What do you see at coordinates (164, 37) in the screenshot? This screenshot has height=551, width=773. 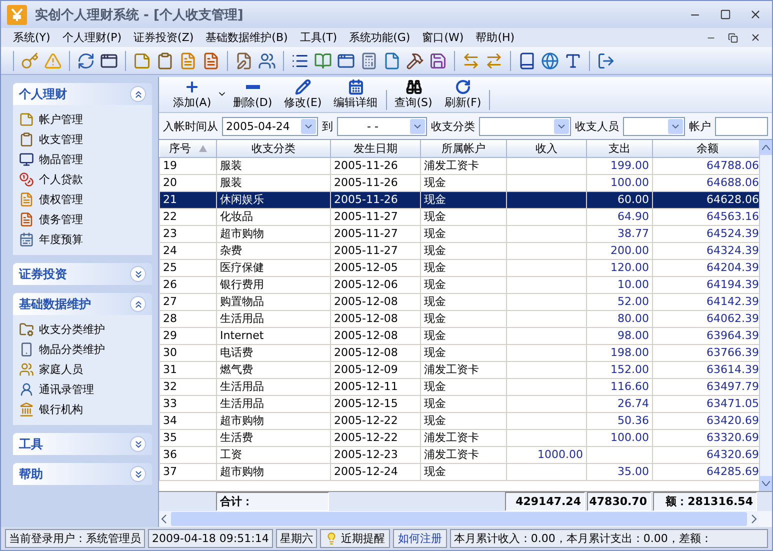 I see `menu-item: 证券投资(Z)` at bounding box center [164, 37].